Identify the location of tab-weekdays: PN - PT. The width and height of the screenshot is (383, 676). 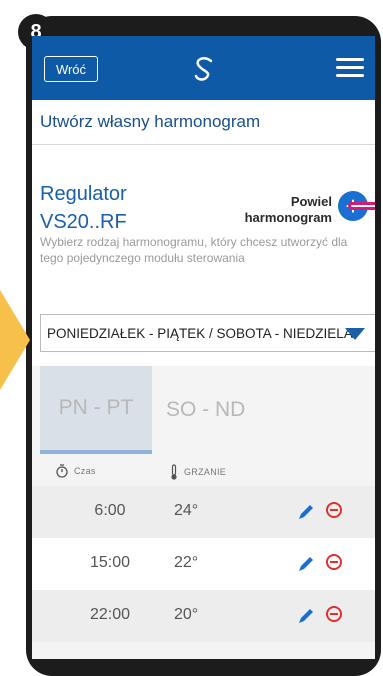
(96, 410).